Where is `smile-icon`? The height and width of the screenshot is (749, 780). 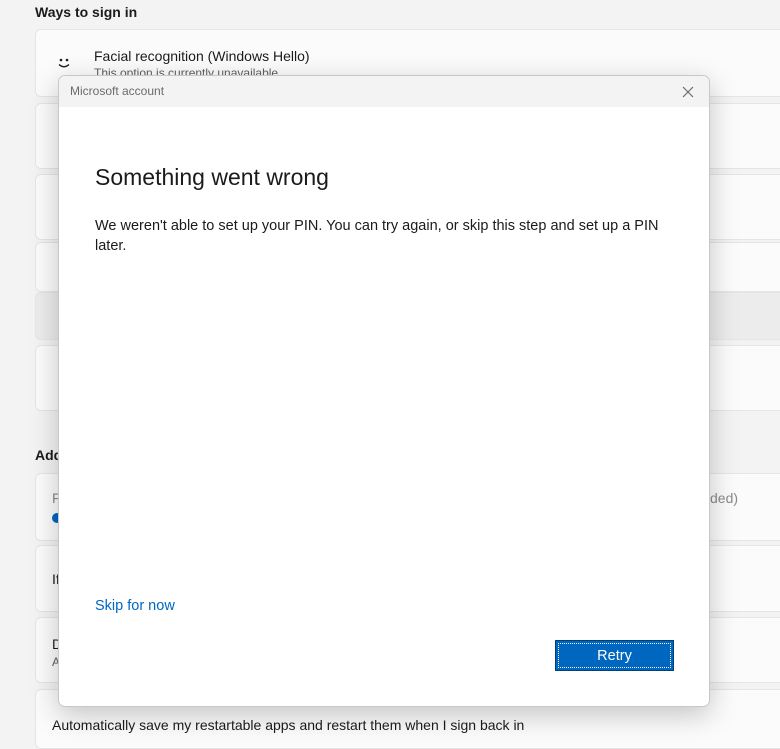 smile-icon is located at coordinates (64, 63).